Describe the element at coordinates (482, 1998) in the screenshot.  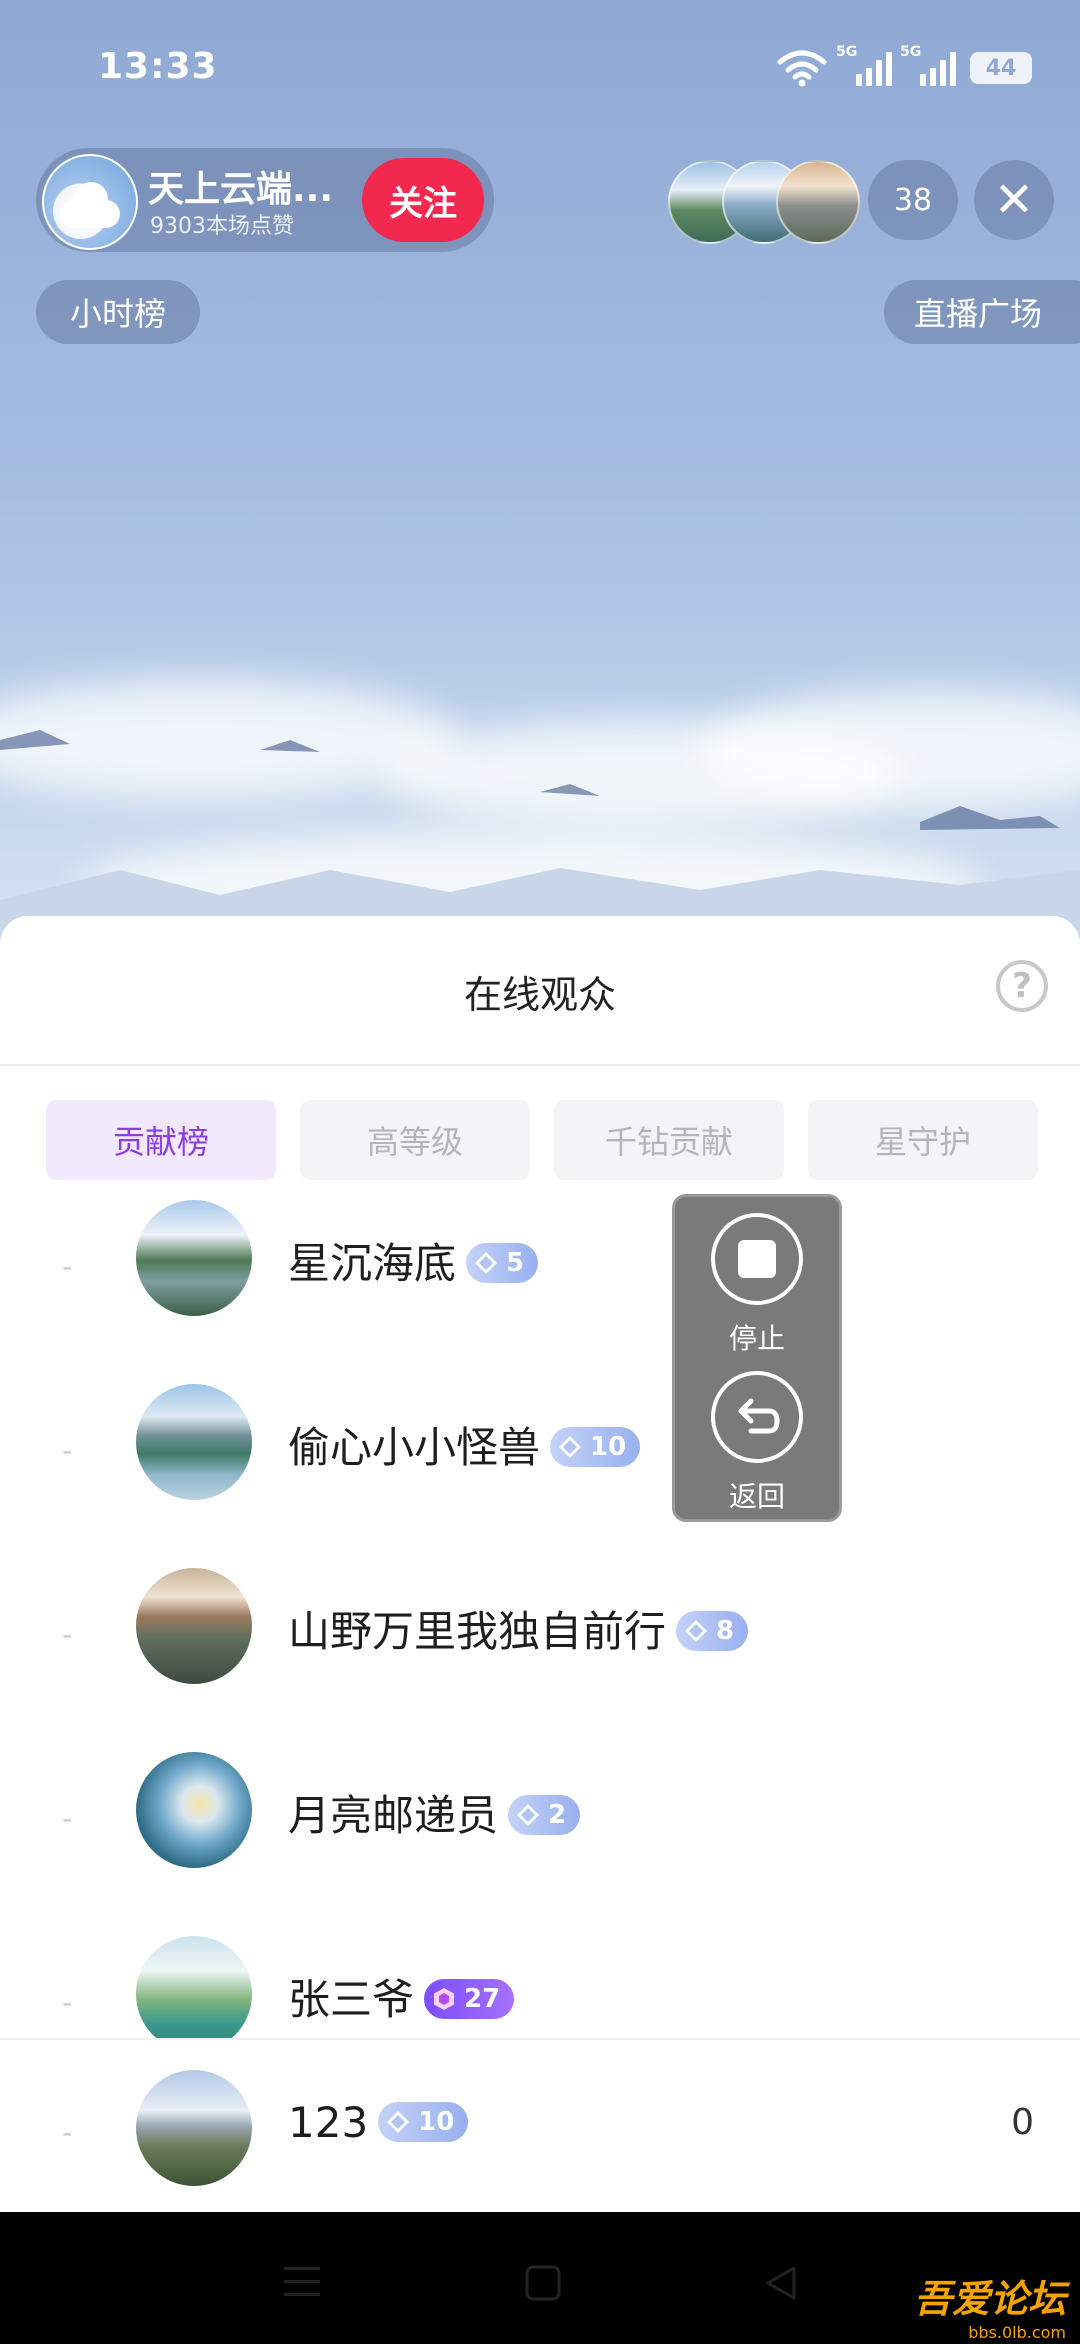
I see `level-value: 27` at that location.